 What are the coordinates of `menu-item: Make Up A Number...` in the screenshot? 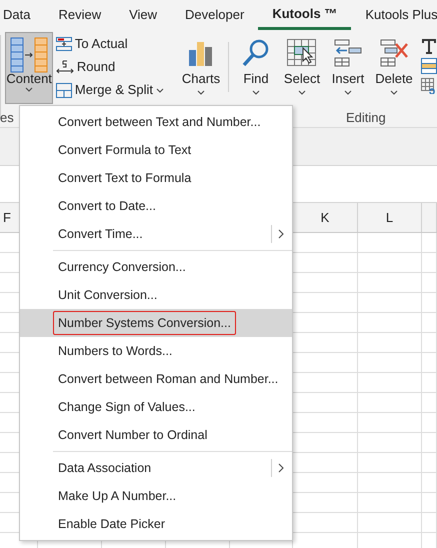 It's located at (156, 496).